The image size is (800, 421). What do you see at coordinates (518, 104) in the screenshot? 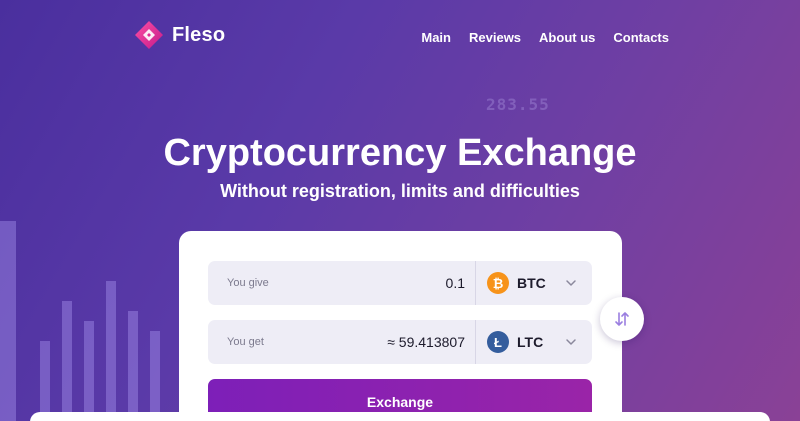
I see `background-price-ticker: 283.55` at bounding box center [518, 104].